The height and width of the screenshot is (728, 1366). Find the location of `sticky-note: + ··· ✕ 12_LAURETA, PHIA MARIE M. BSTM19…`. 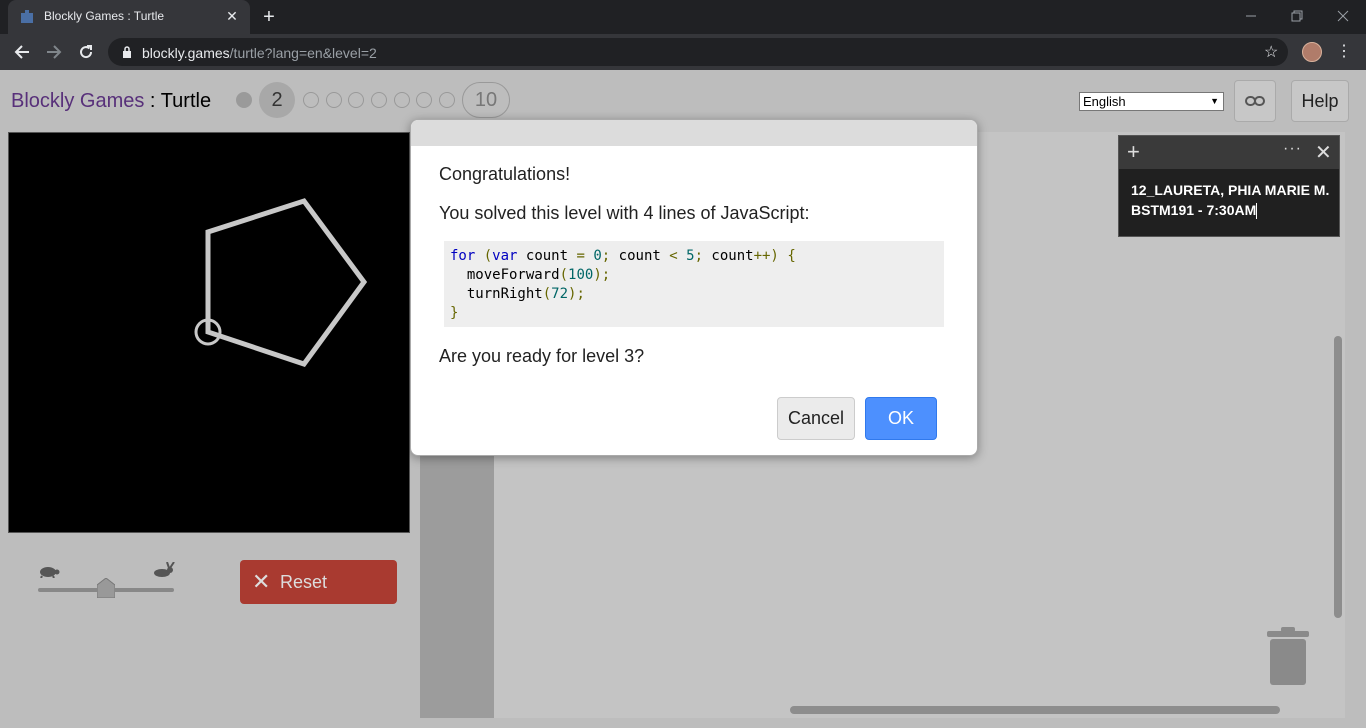

sticky-note: + ··· ✕ 12_LAURETA, PHIA MARIE M. BSTM19… is located at coordinates (1229, 186).